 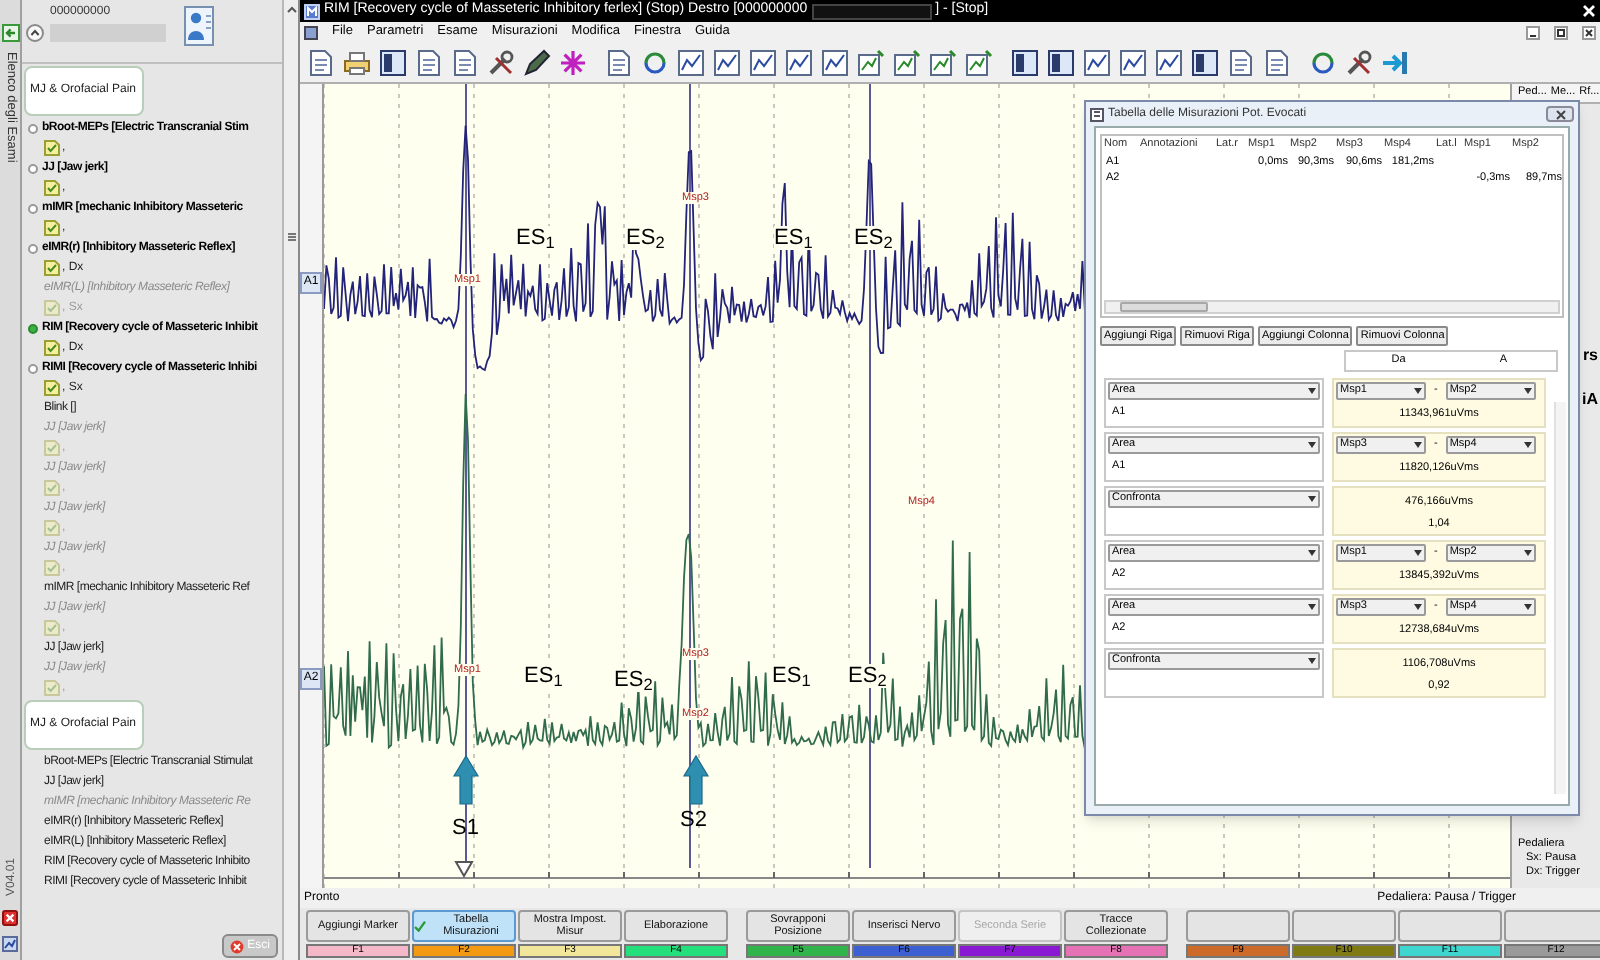 What do you see at coordinates (871, 11) in the screenshot?
I see `redacted-field` at bounding box center [871, 11].